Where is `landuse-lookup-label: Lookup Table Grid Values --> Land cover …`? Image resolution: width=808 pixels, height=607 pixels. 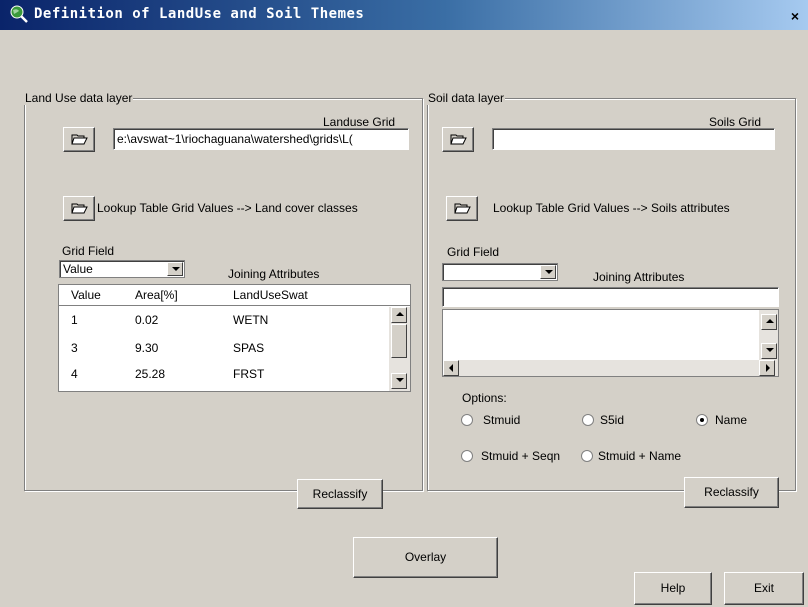 landuse-lookup-label: Lookup Table Grid Values --> Land cover … is located at coordinates (227, 208).